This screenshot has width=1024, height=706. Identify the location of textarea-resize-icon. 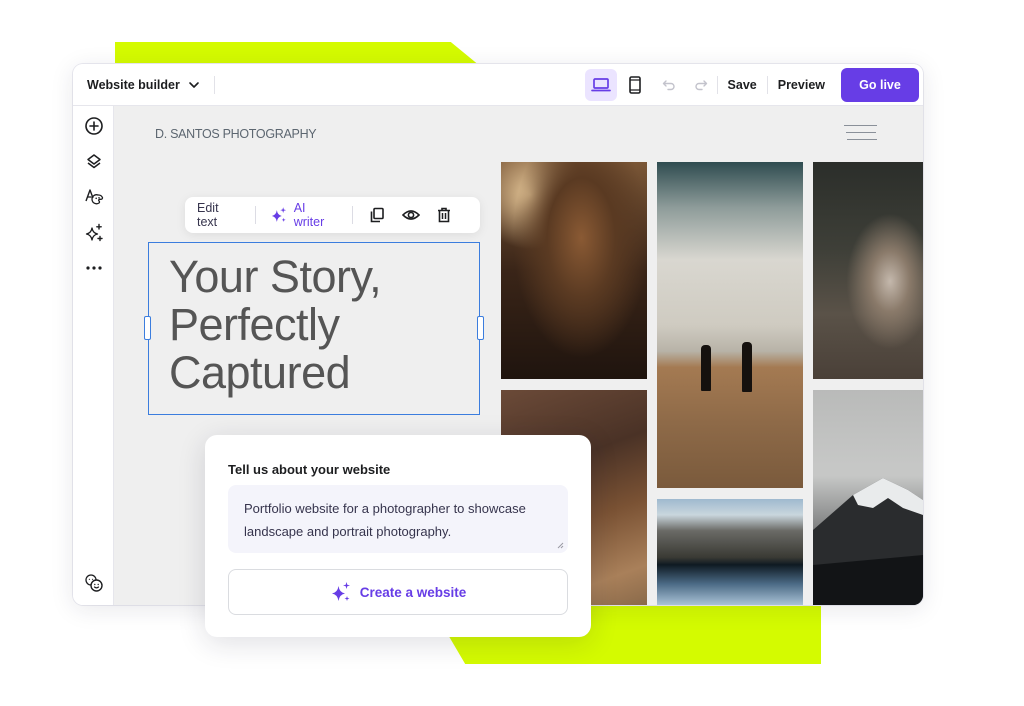
(560, 545).